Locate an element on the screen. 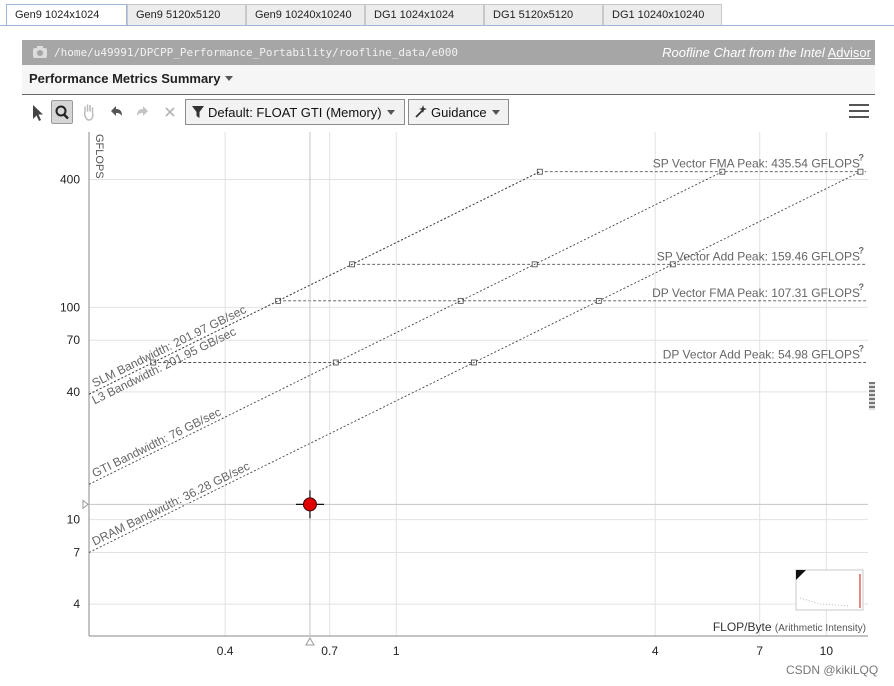 Image resolution: width=894 pixels, height=686 pixels. tab-gen9-10240: Gen9 10240x10240 is located at coordinates (305, 15).